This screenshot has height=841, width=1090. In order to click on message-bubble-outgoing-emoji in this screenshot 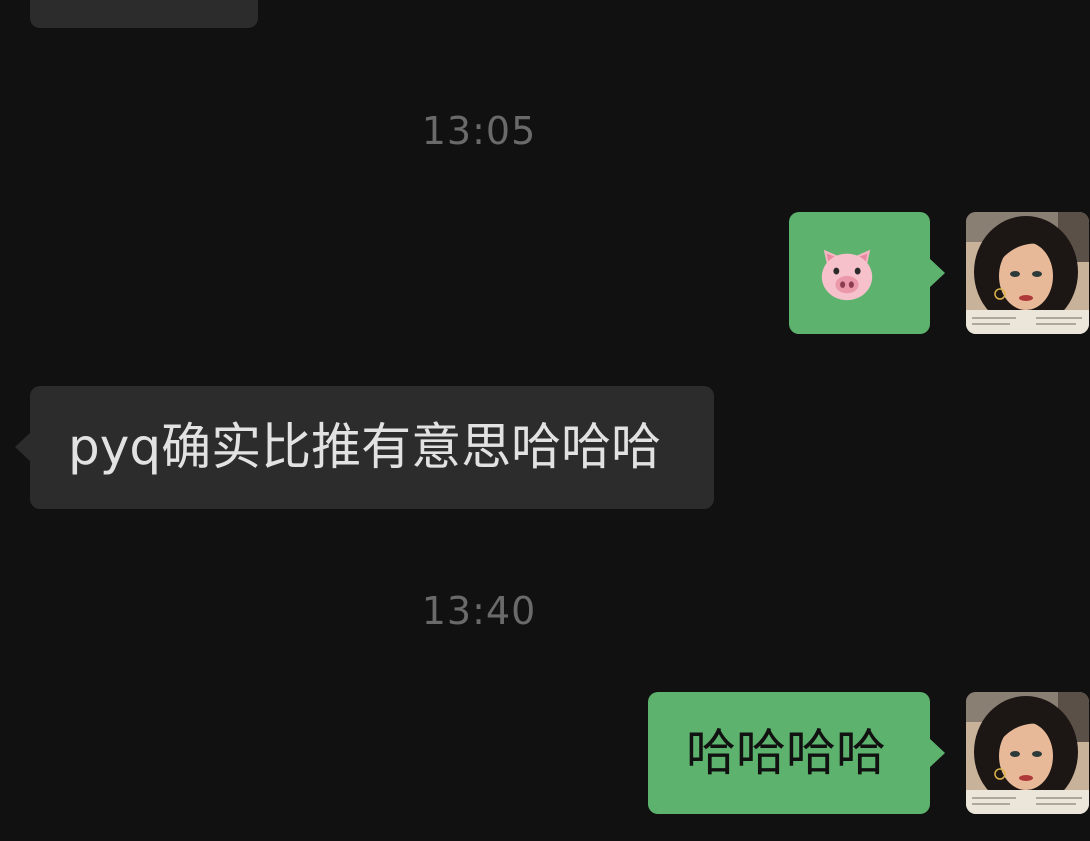, I will do `click(867, 273)`.